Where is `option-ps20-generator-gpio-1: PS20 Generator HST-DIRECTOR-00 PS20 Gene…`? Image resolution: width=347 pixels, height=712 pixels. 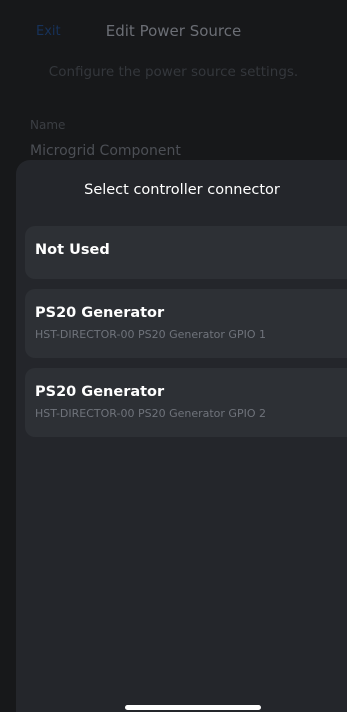
option-ps20-generator-gpio-1: PS20 Generator HST-DIRECTOR-00 PS20 Gene… is located at coordinates (186, 323).